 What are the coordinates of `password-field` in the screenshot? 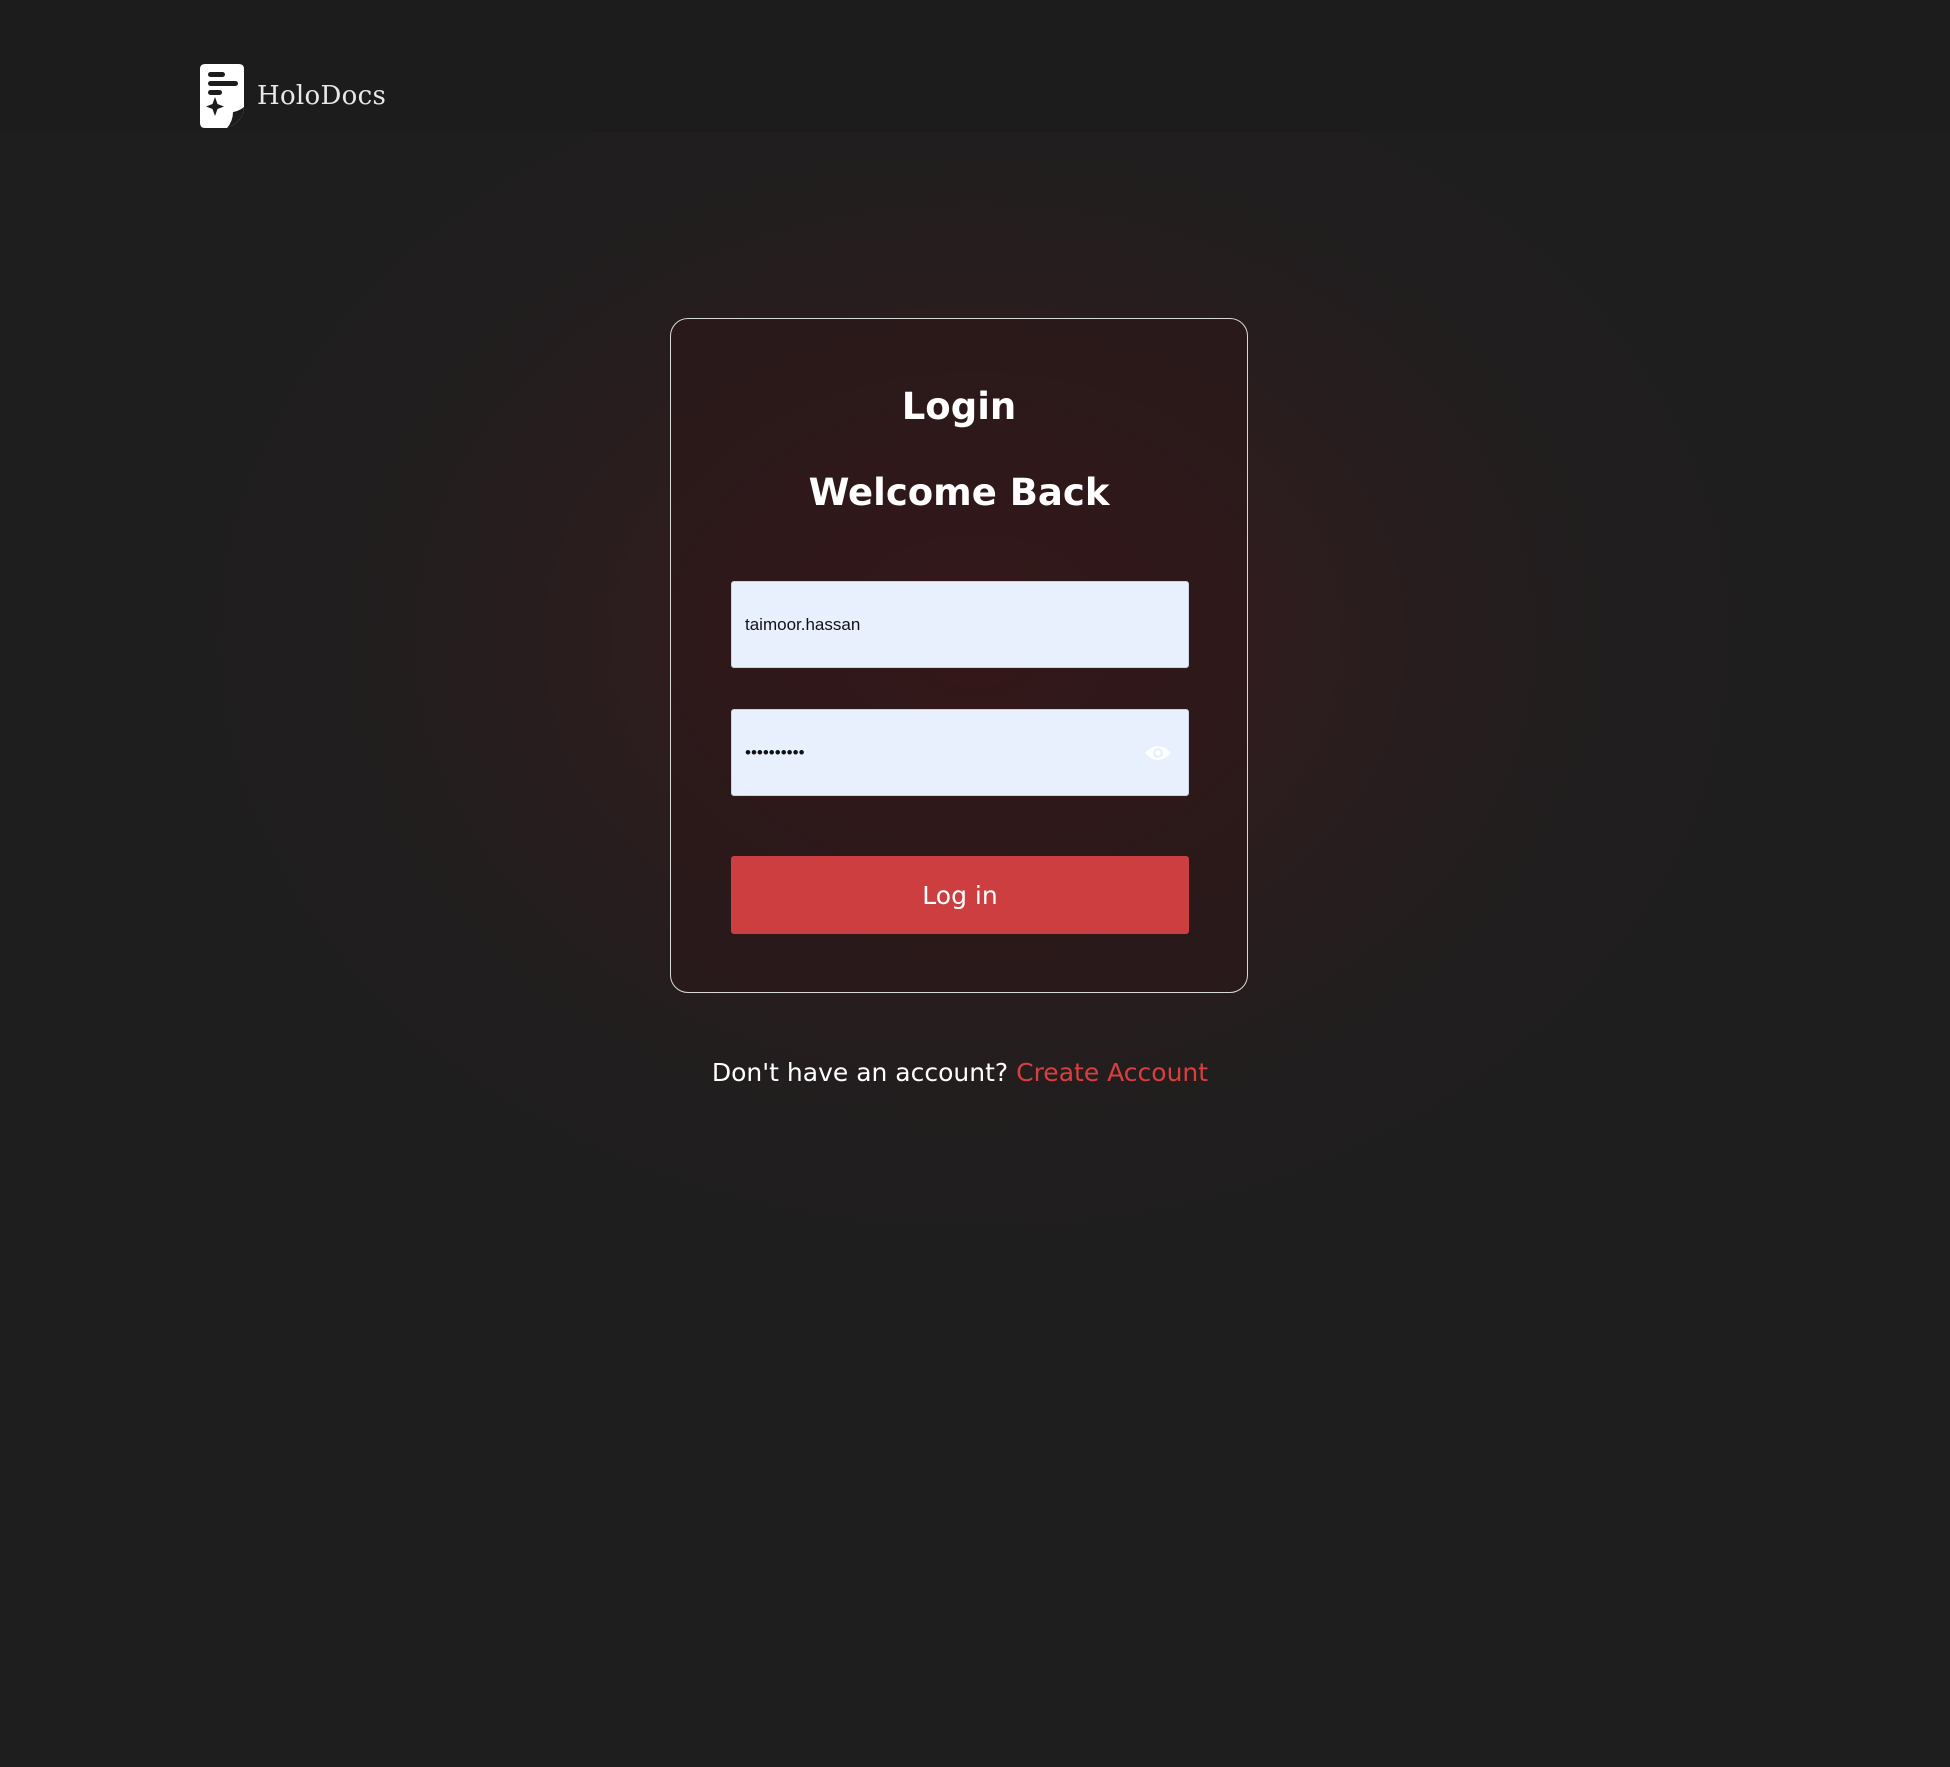 It's located at (960, 752).